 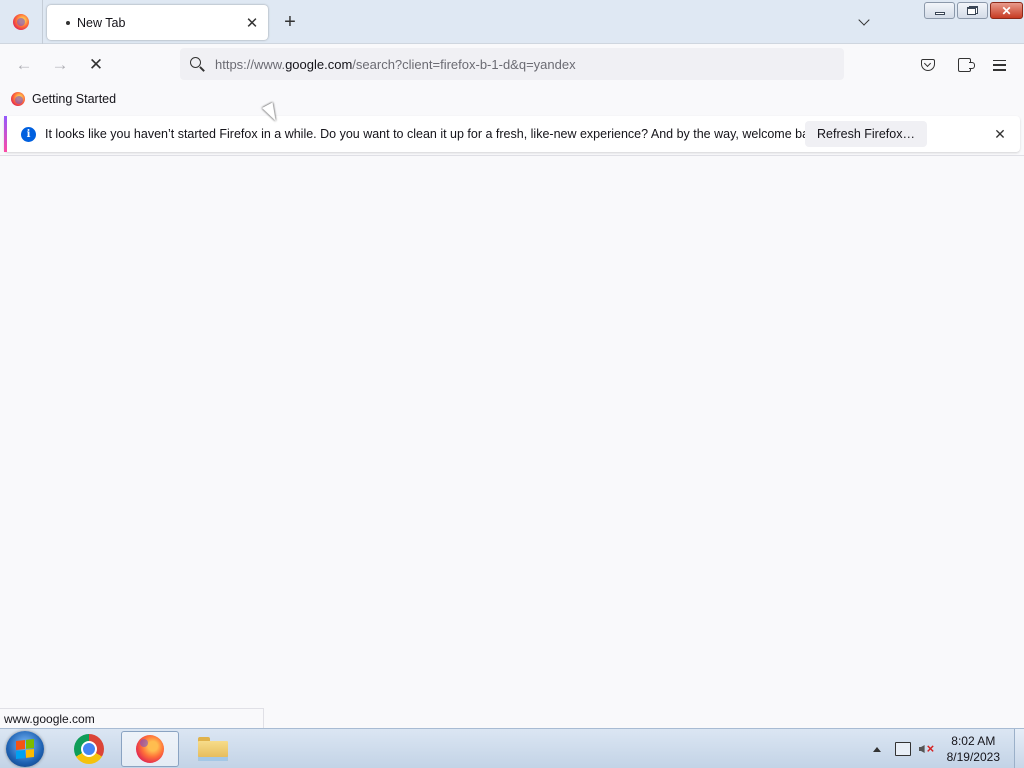 What do you see at coordinates (512, 22) in the screenshot?
I see `tab-strip: New Tab ✕ + ✕` at bounding box center [512, 22].